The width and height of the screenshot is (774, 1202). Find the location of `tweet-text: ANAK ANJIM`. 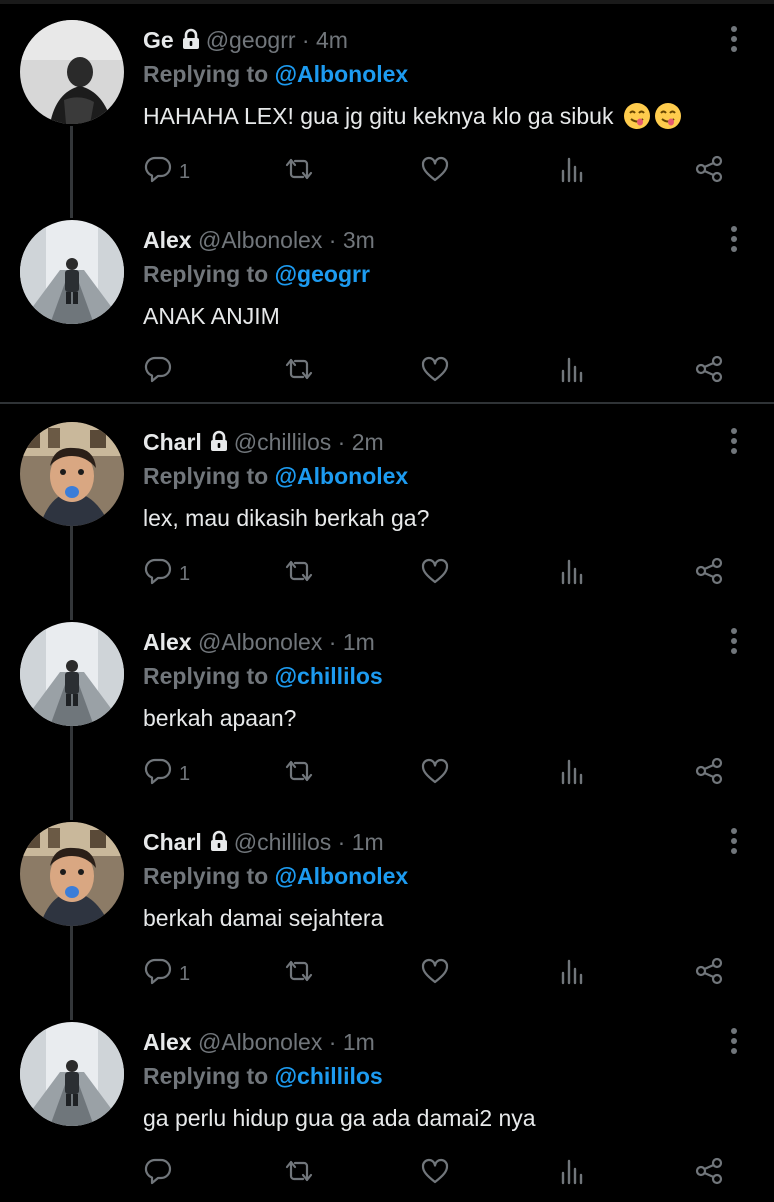

tweet-text: ANAK ANJIM is located at coordinates (211, 316).